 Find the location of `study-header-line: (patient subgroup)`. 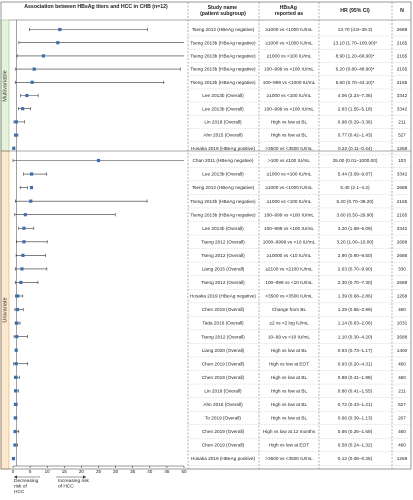

study-header-line: (patient subgroup) is located at coordinates (223, 14).